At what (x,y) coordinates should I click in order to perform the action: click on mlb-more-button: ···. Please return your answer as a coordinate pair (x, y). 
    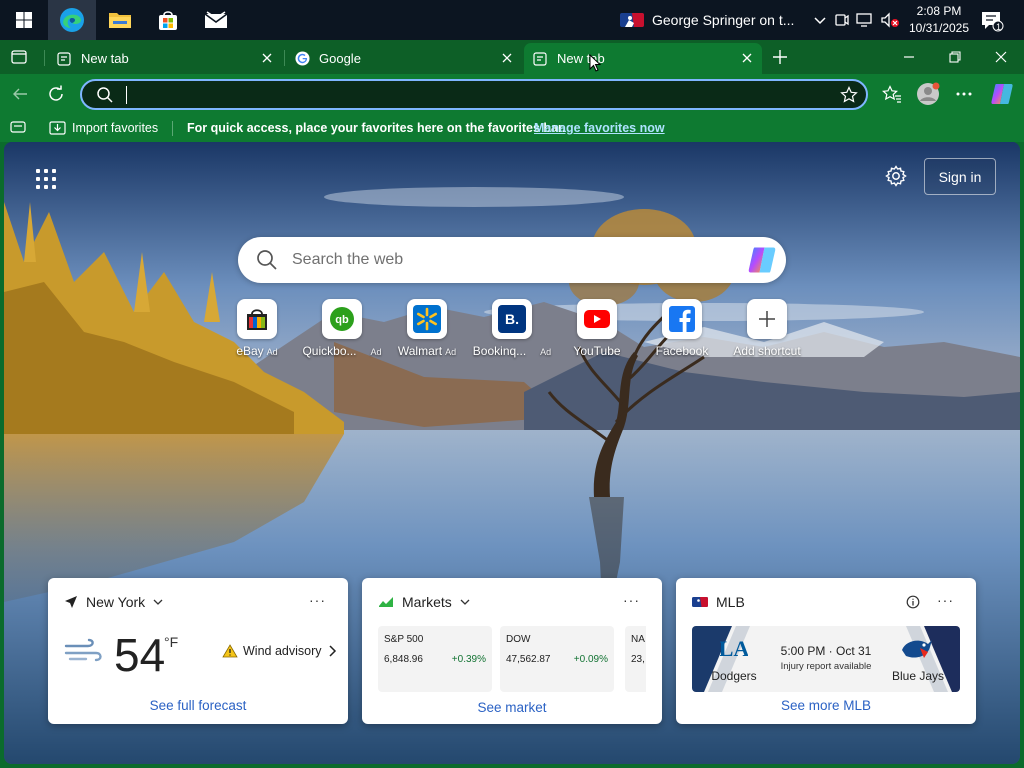
    Looking at the image, I should click on (945, 600).